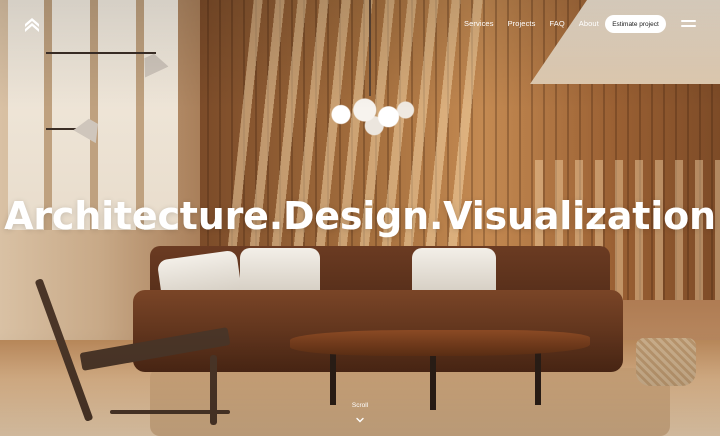  Describe the element at coordinates (589, 23) in the screenshot. I see `nav-about: About` at that location.